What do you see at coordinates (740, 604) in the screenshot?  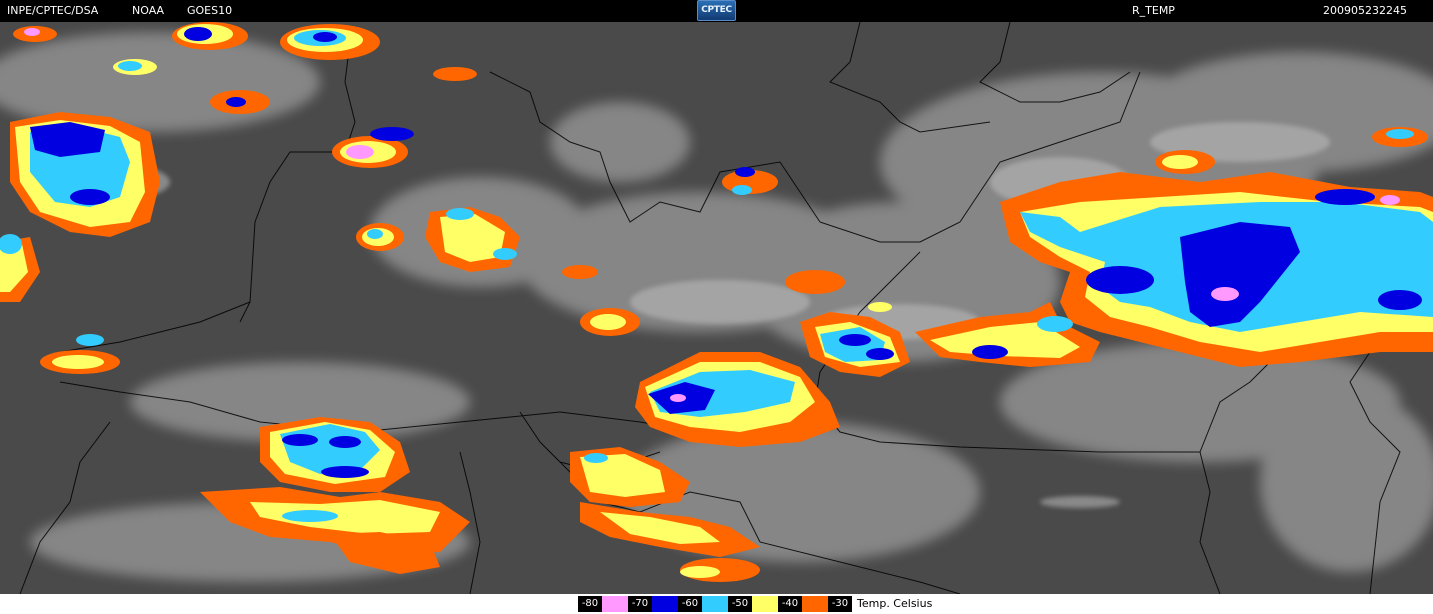 I see `legend-label: -50` at bounding box center [740, 604].